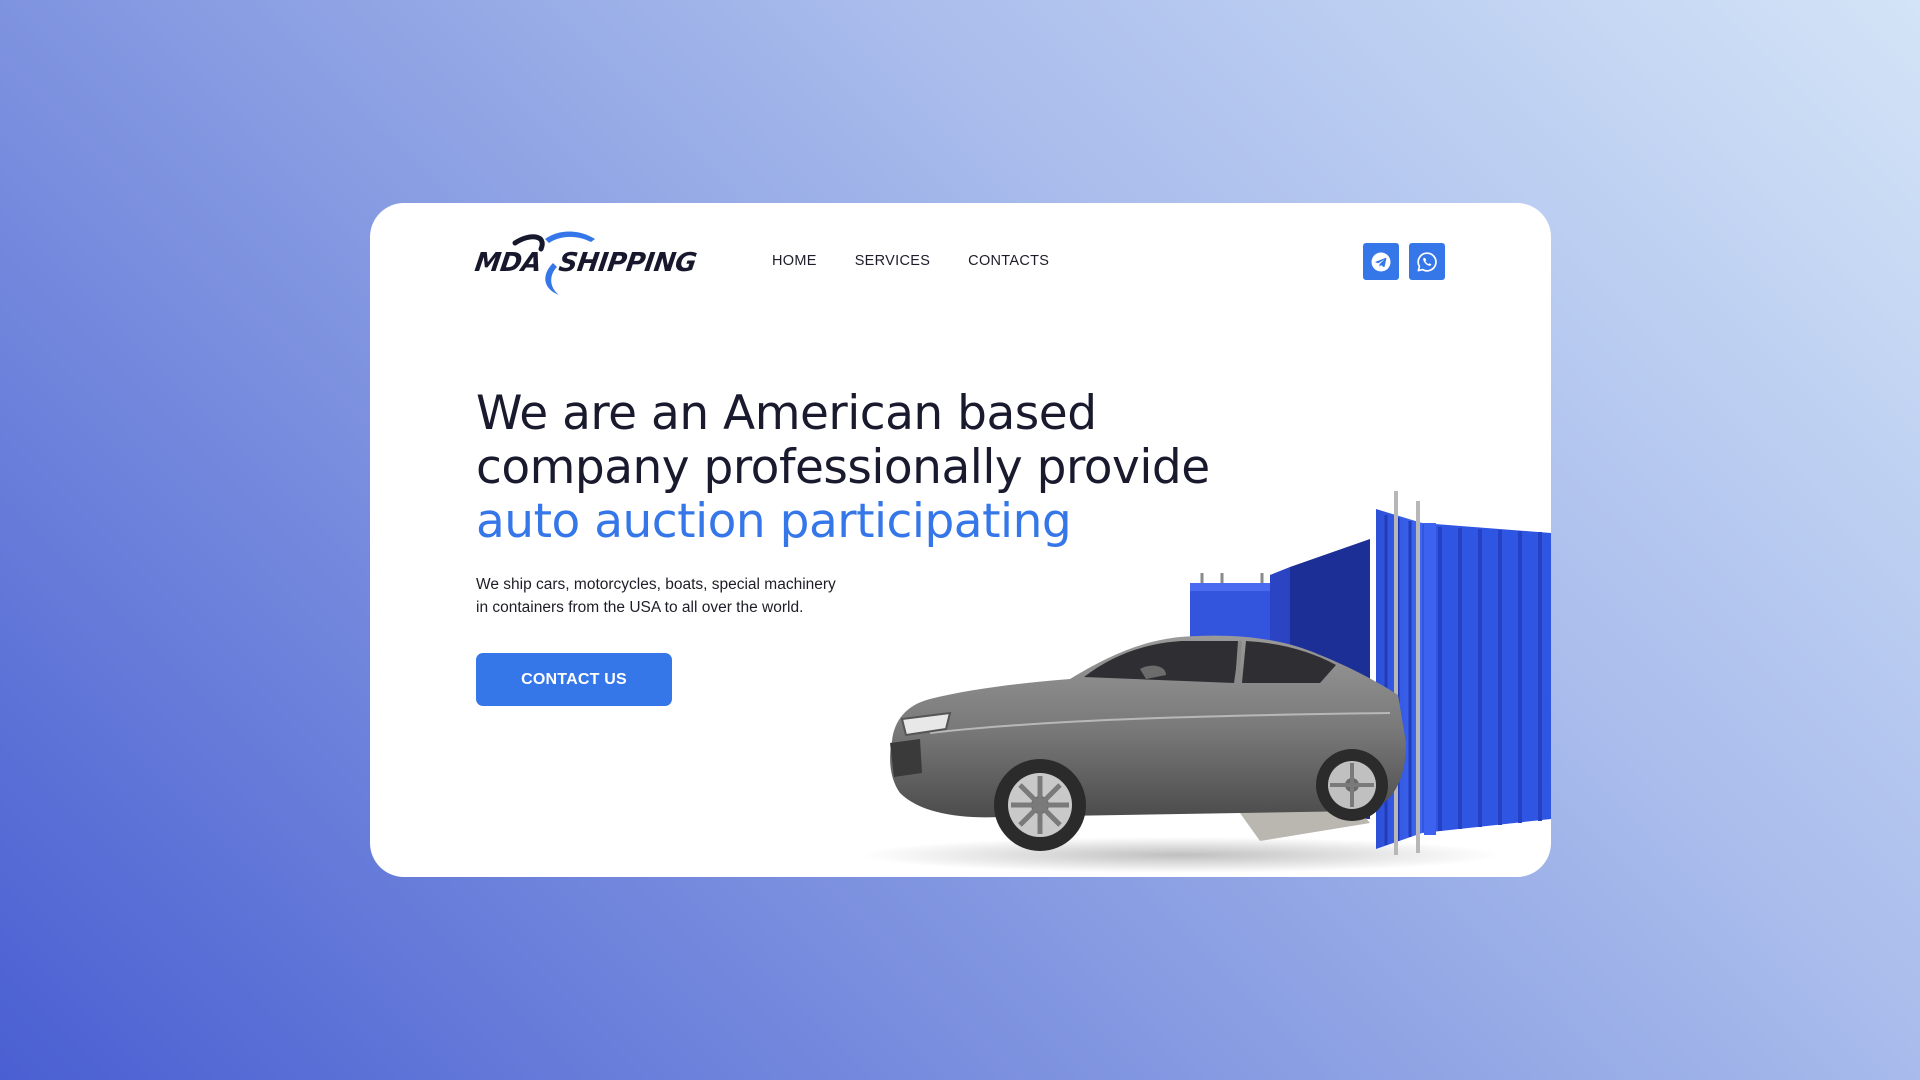 This screenshot has width=1920, height=1080. I want to click on logo-text-right: SHIPPING, so click(627, 263).